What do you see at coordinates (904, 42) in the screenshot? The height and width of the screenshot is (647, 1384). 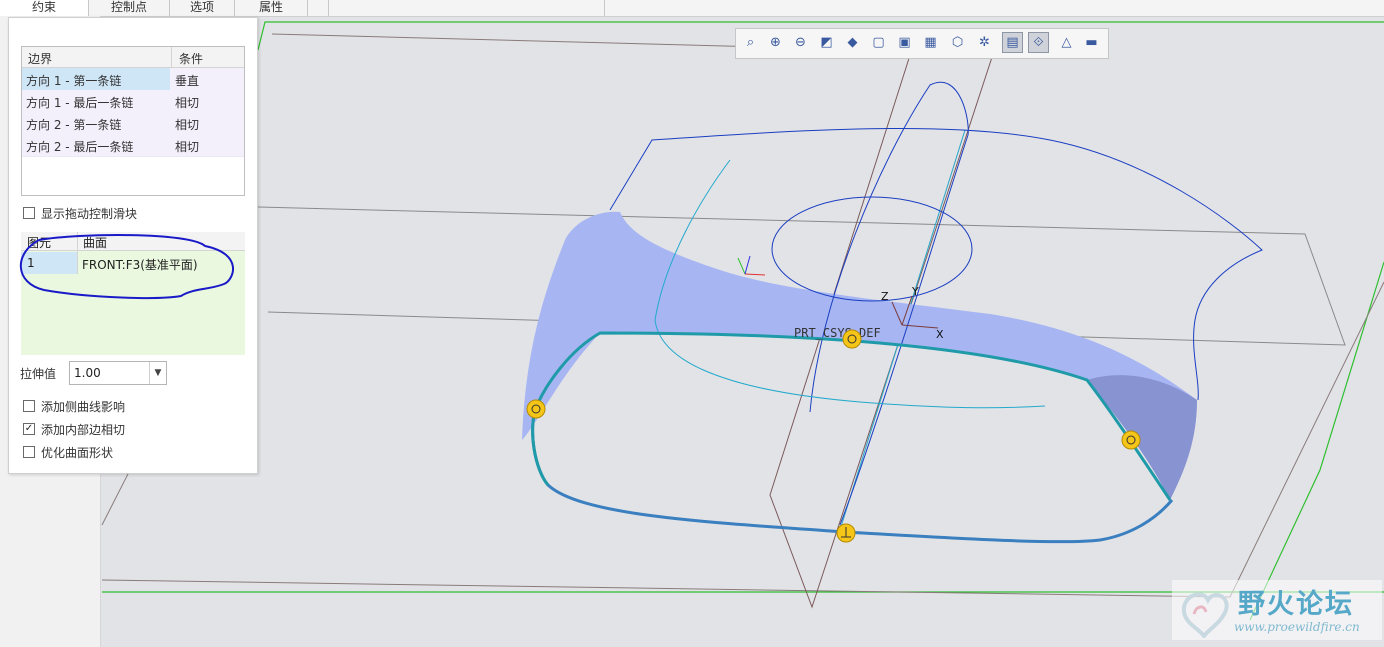 I see `saved-views-icon: ▣` at bounding box center [904, 42].